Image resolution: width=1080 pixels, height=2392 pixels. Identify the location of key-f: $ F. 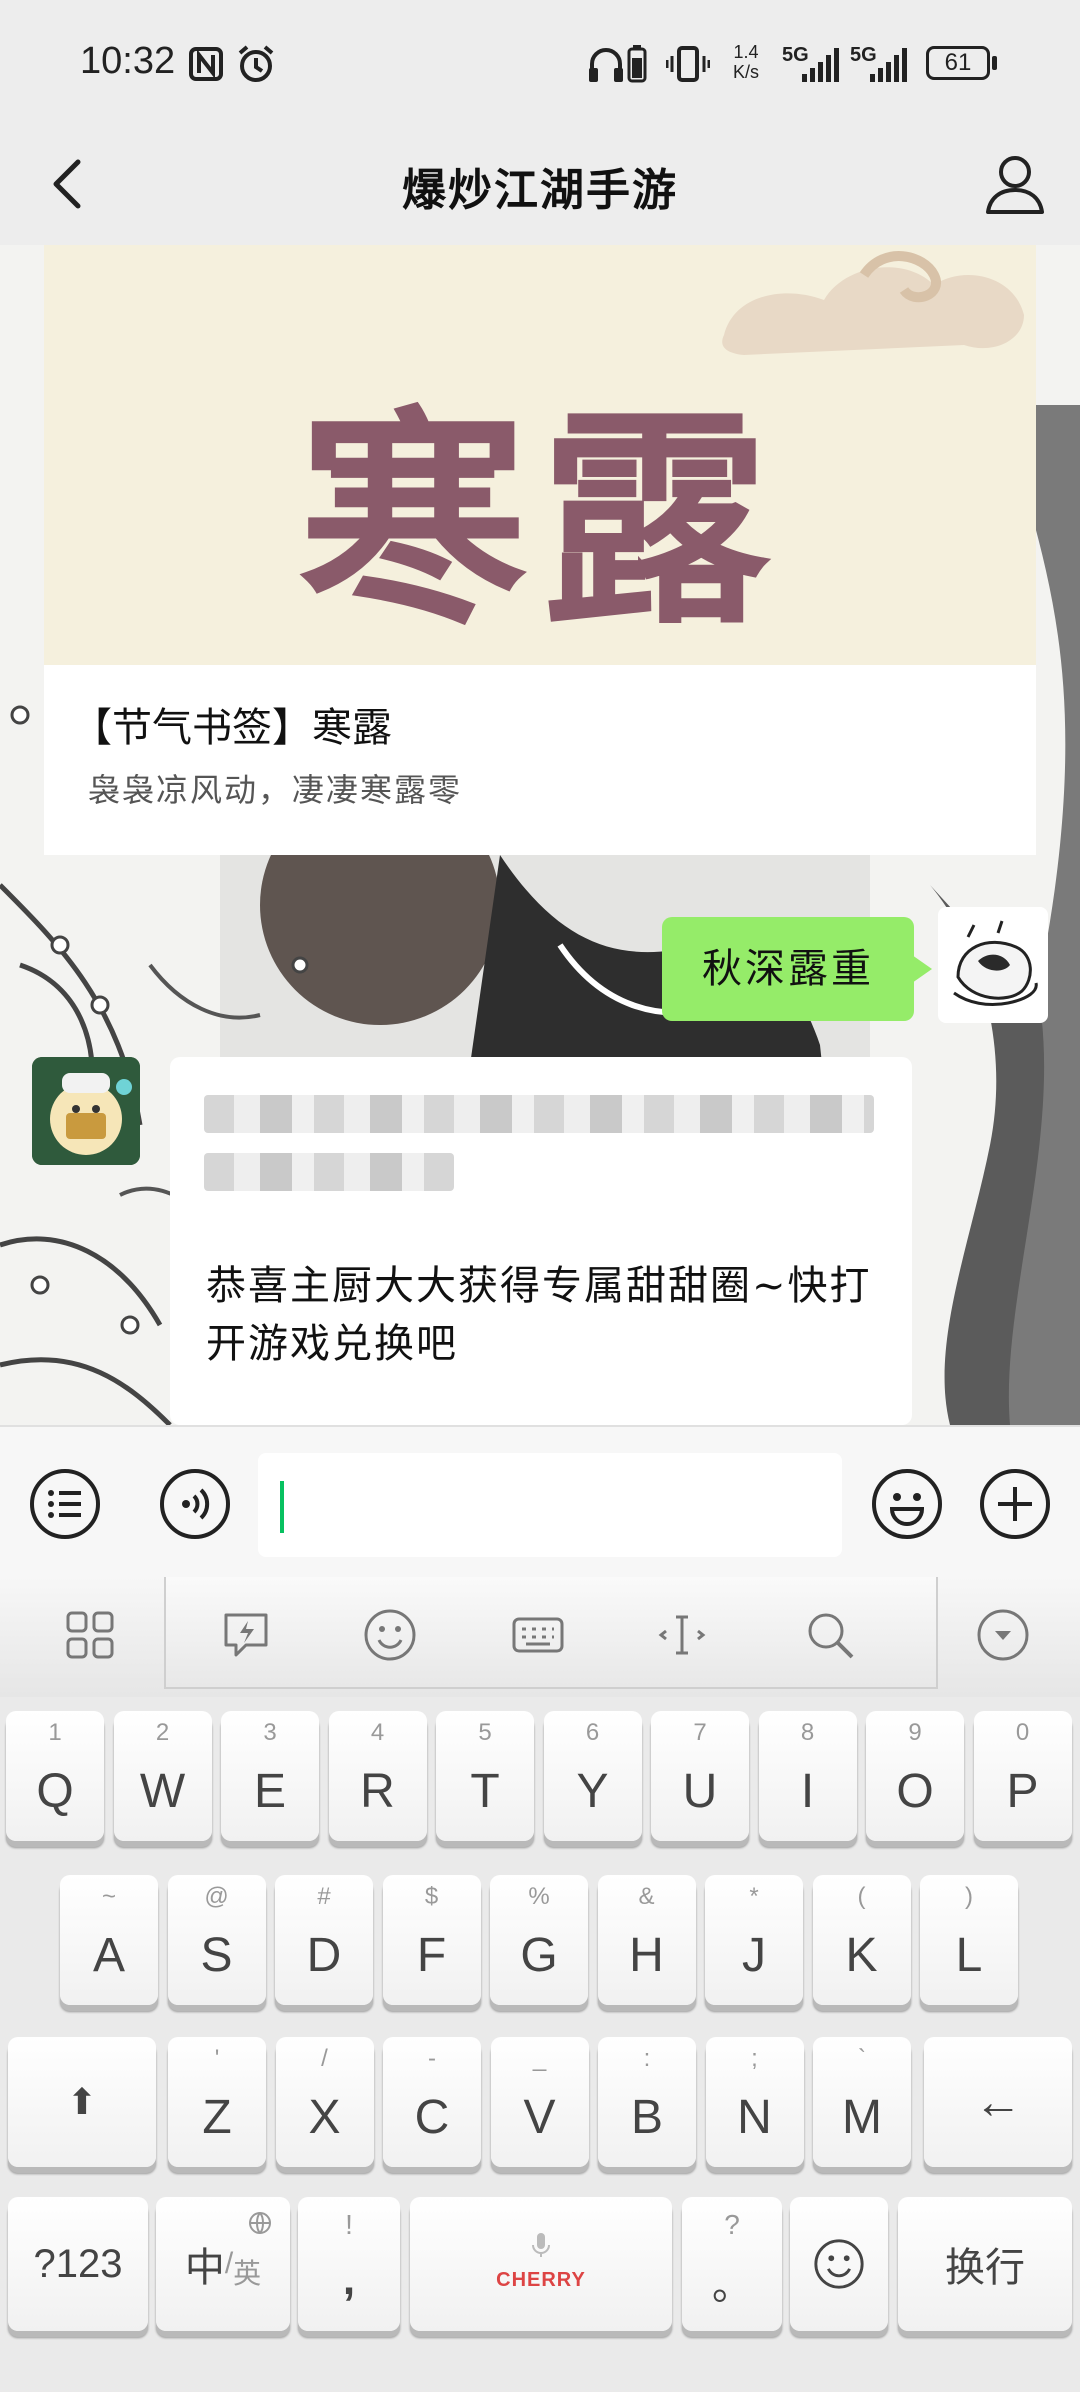
(431, 1940).